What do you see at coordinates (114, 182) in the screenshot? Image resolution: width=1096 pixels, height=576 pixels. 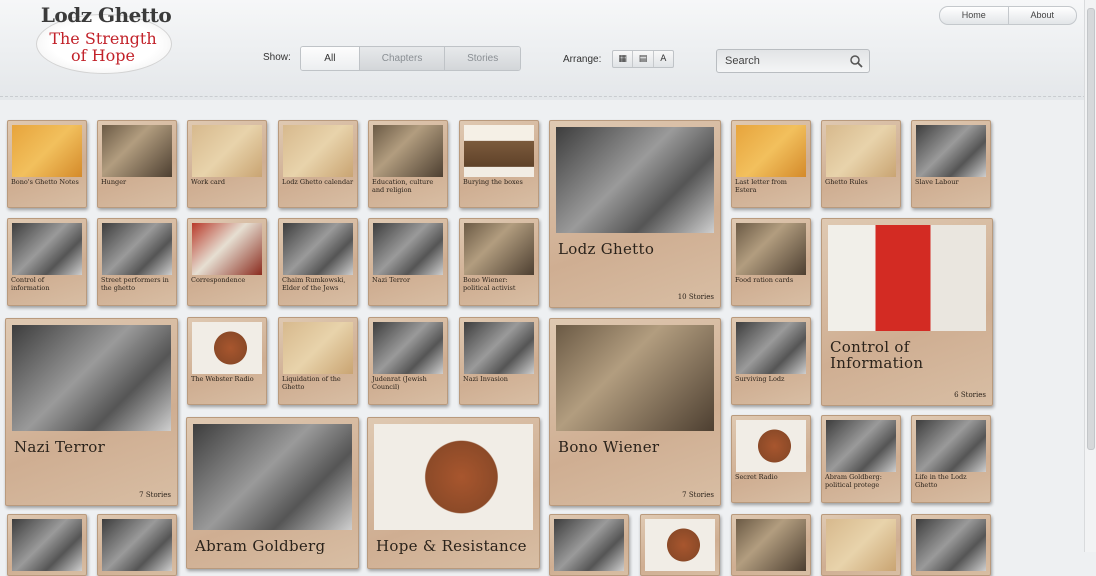 I see `story-title: Hunger` at bounding box center [114, 182].